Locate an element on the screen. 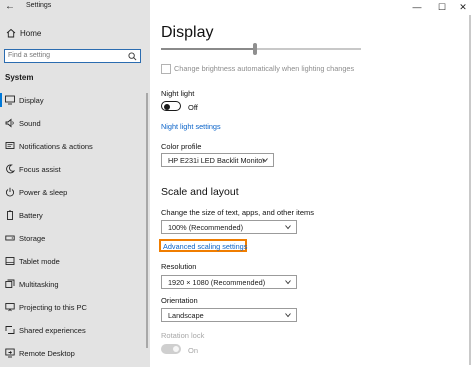 Image resolution: width=474 pixels, height=367 pixels. speaker-icon is located at coordinates (9, 123).